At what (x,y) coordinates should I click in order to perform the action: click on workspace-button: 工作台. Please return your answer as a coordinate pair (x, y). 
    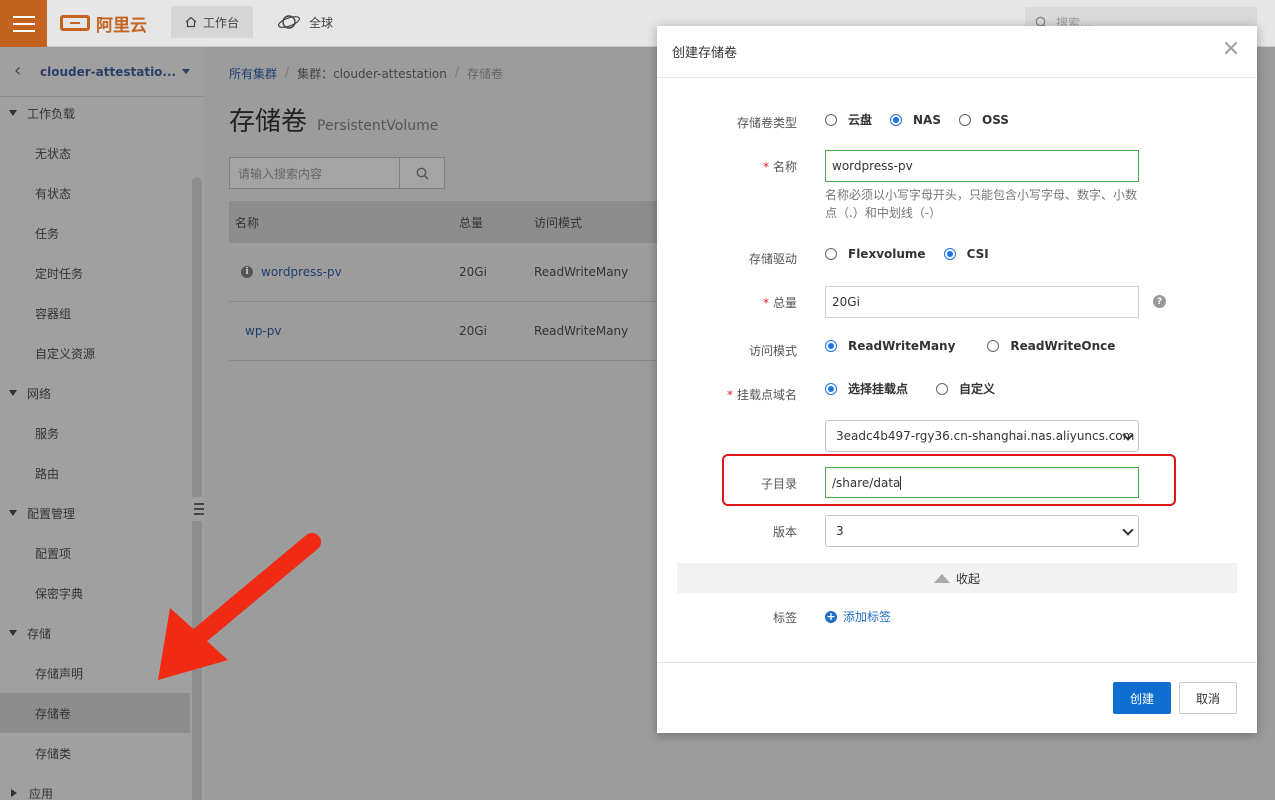
    Looking at the image, I should click on (212, 22).